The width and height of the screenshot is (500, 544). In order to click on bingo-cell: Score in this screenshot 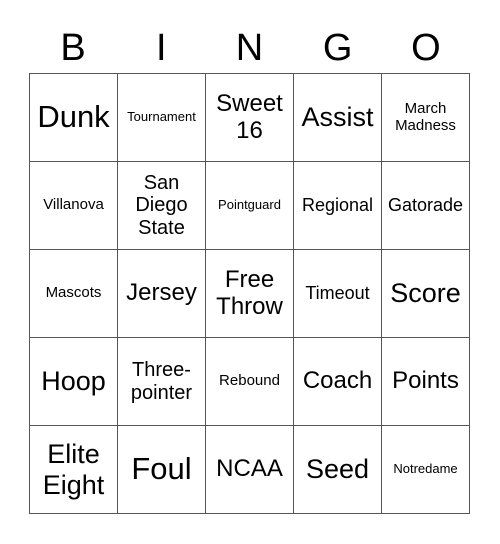, I will do `click(426, 294)`.